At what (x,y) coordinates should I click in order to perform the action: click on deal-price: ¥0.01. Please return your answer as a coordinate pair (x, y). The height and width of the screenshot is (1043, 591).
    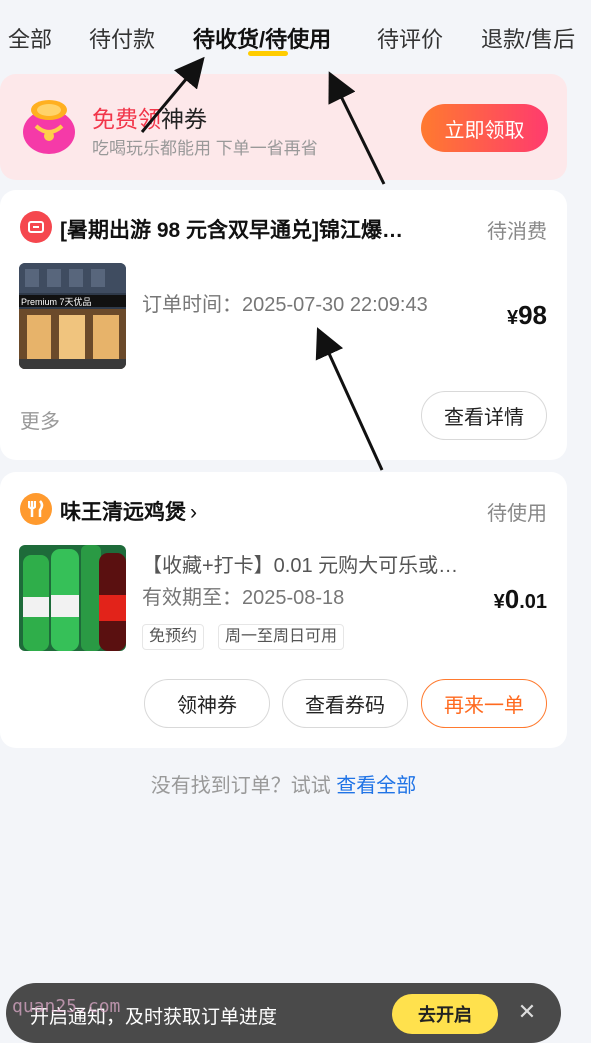
    Looking at the image, I should click on (520, 599).